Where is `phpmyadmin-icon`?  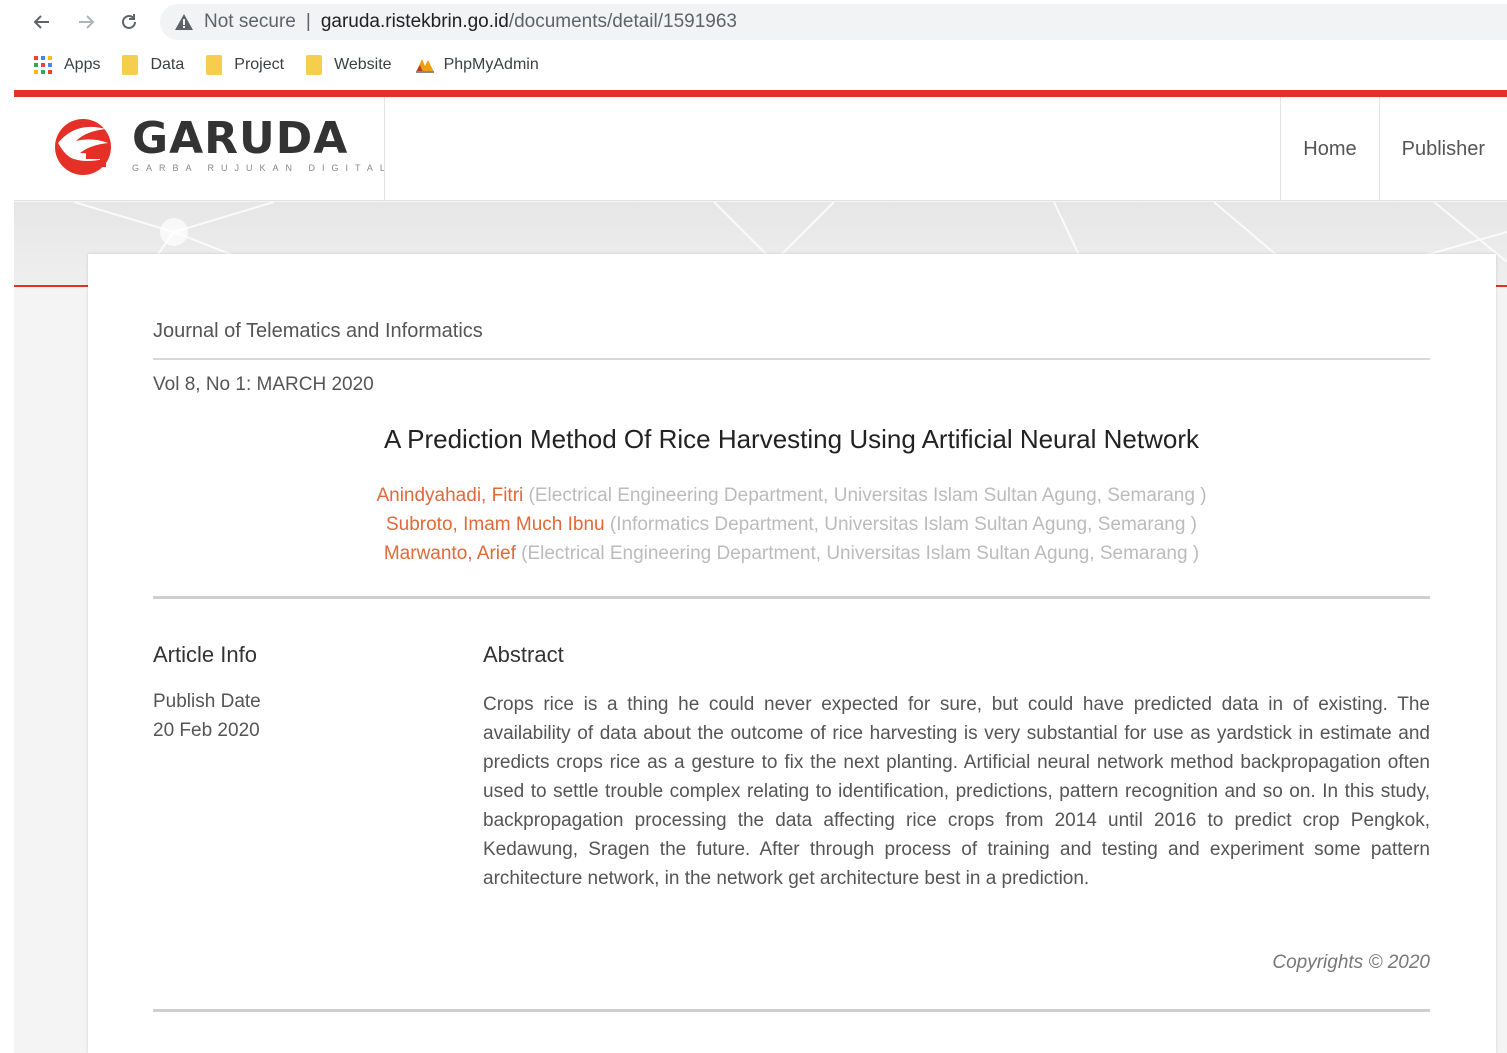 phpmyadmin-icon is located at coordinates (424, 65).